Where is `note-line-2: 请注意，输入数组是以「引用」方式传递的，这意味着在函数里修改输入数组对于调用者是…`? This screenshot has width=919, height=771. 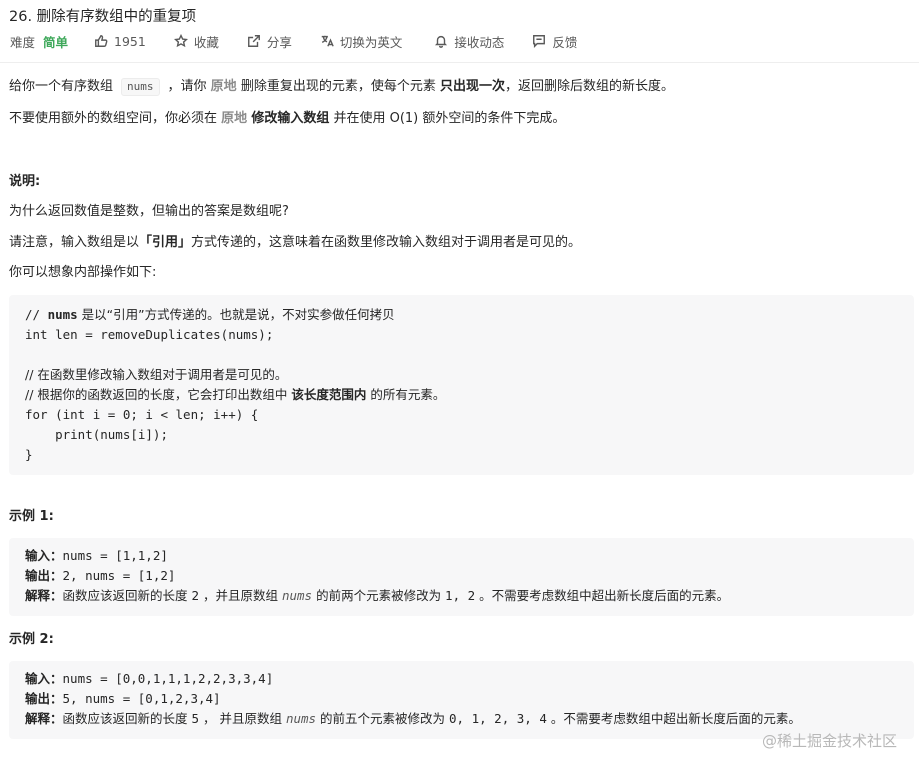 note-line-2: 请注意，输入数组是以「引用」方式传递的，这意味着在函数里修改输入数组对于调用者是… is located at coordinates (295, 243).